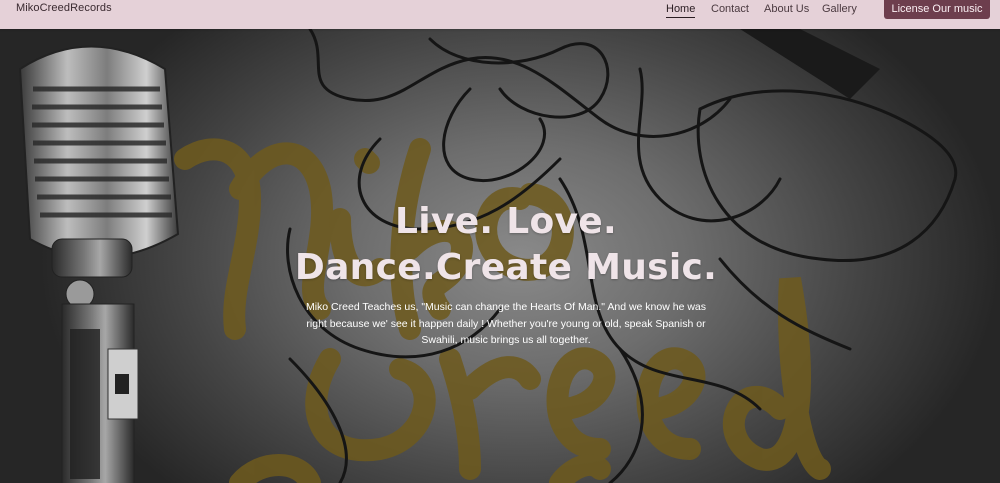  Describe the element at coordinates (506, 221) in the screenshot. I see `hero-title-line-1: Live. Love.` at that location.